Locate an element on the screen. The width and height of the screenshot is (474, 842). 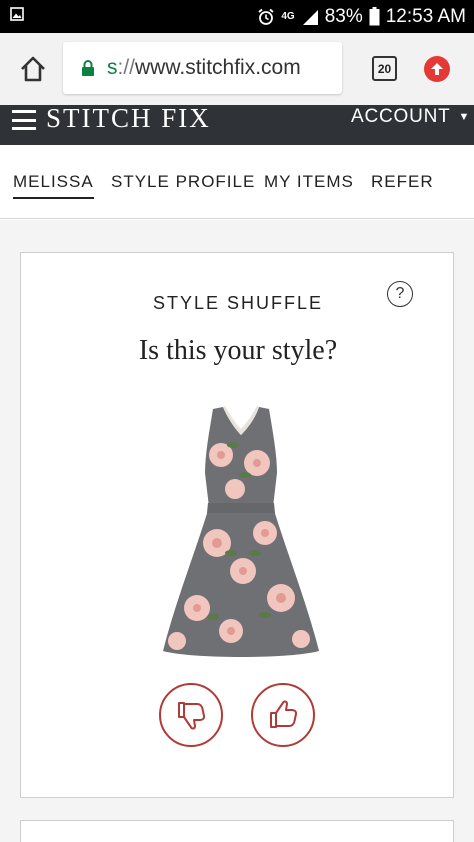
alarm-icon is located at coordinates (266, 17).